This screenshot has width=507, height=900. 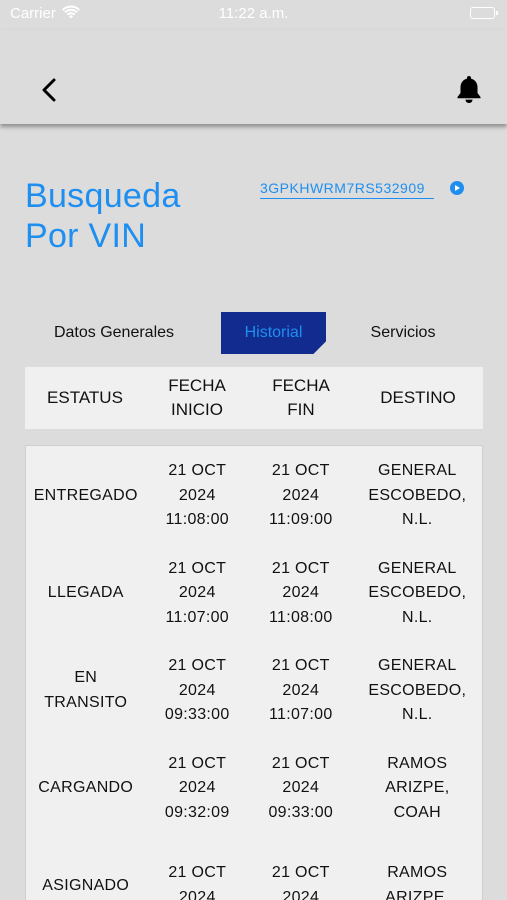 What do you see at coordinates (254, 398) in the screenshot?
I see `table-header: ESTATUS FECHA INICIO FECHA FIN DESTINO` at bounding box center [254, 398].